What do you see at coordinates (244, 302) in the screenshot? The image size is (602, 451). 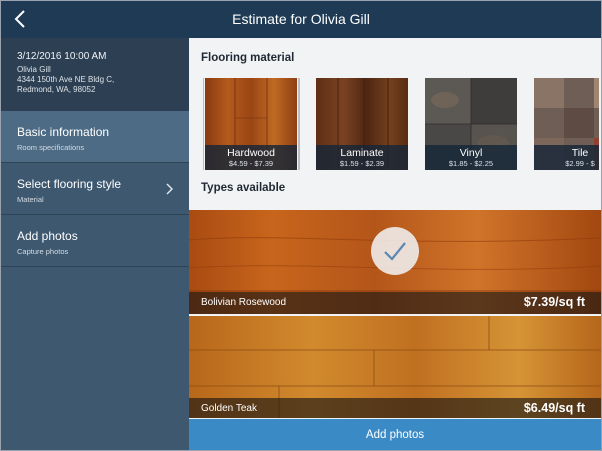 I see `type-name: Bolivian Rosewood` at bounding box center [244, 302].